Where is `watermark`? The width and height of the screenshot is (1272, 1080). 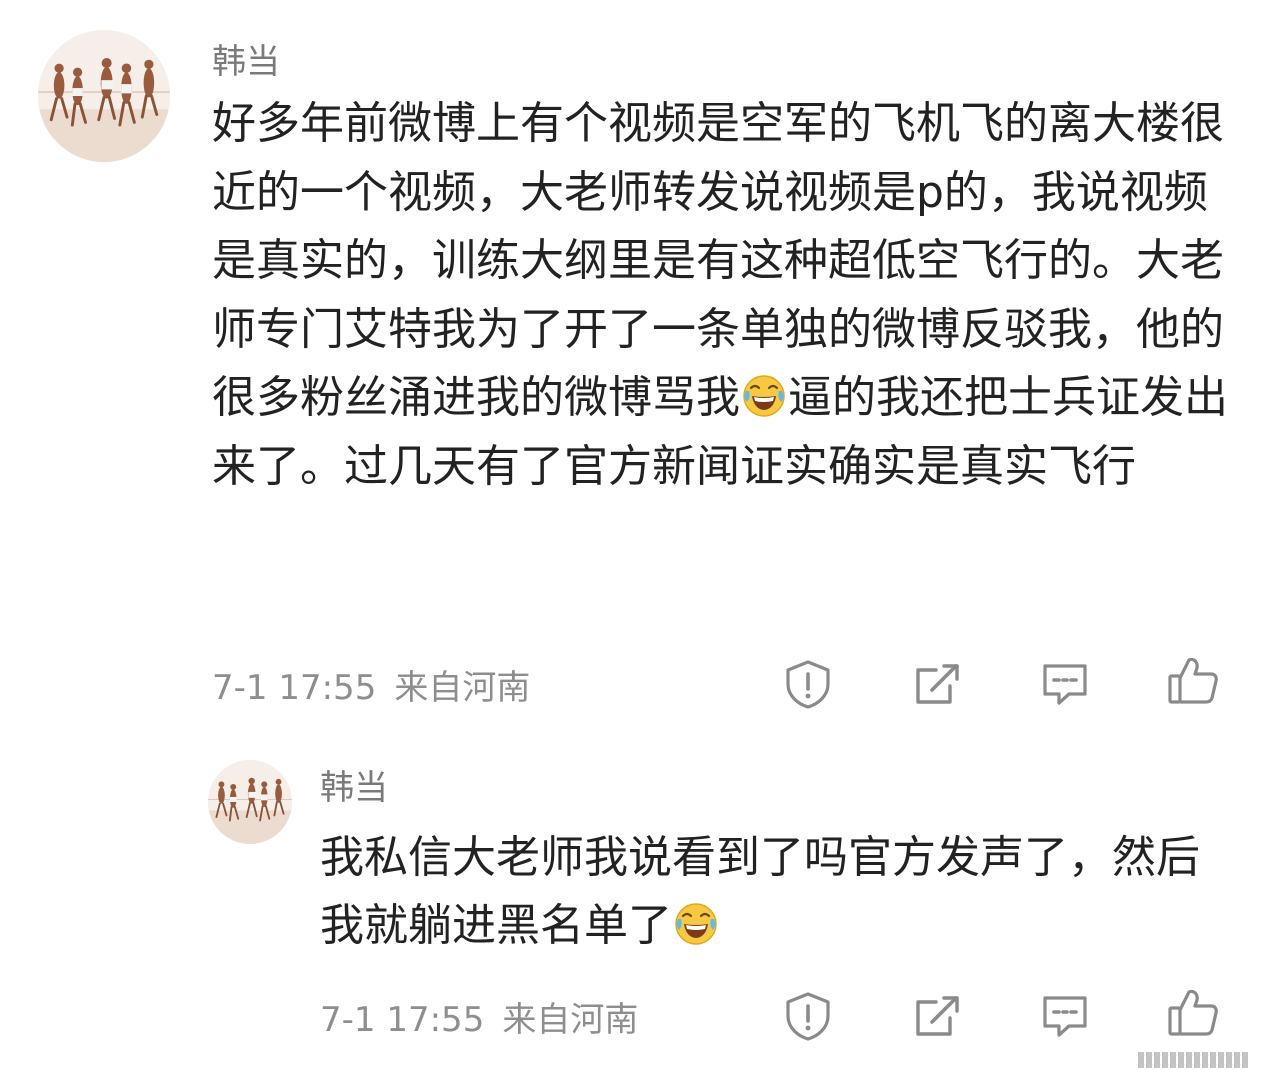
watermark is located at coordinates (1201, 1060).